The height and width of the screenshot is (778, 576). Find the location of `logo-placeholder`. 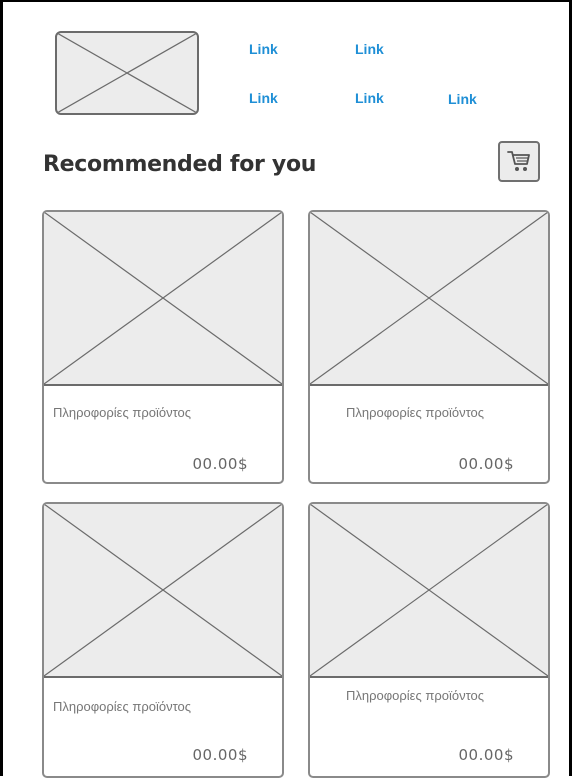

logo-placeholder is located at coordinates (127, 73).